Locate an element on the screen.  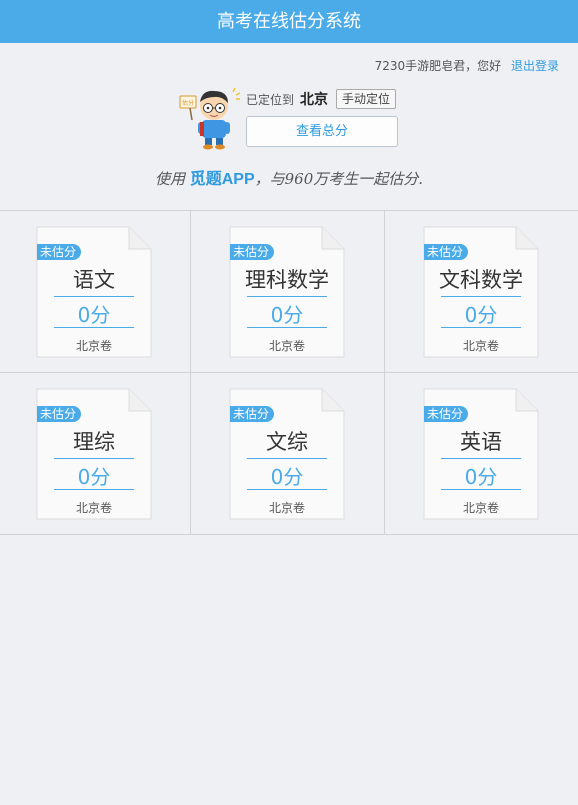
view-total-button: 查看总分 is located at coordinates (322, 131).